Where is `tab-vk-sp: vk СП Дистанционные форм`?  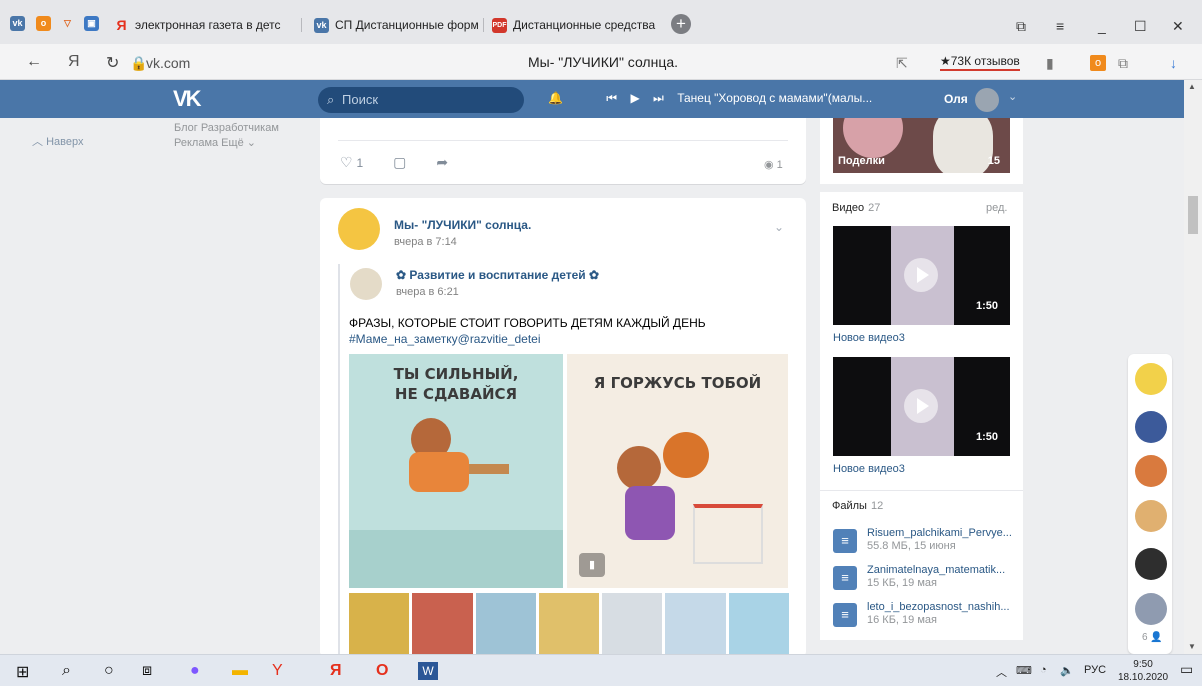
tab-vk-sp: vk СП Дистанционные форм is located at coordinates (397, 25).